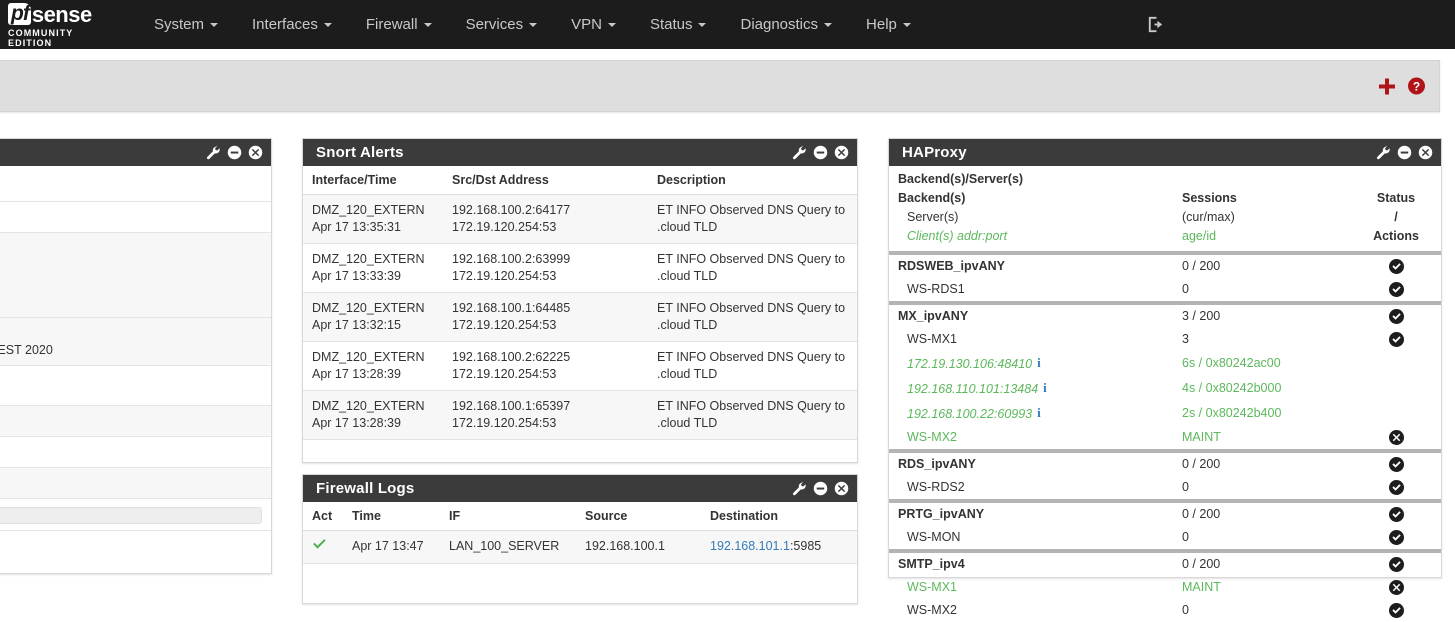  I want to click on firewall-logs-widget-title: Firewall Logs, so click(365, 488).